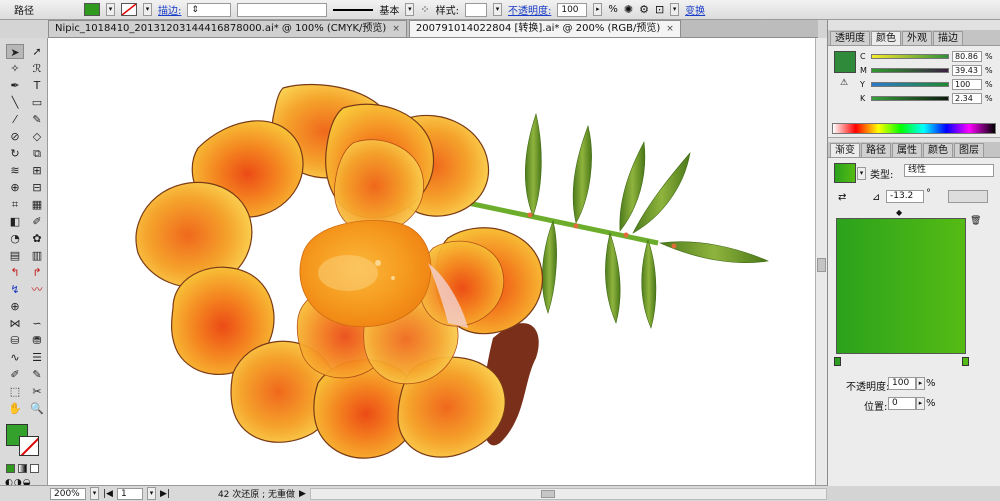  What do you see at coordinates (37, 187) in the screenshot?
I see `live-paint-tool-icon: ⊟` at bounding box center [37, 187].